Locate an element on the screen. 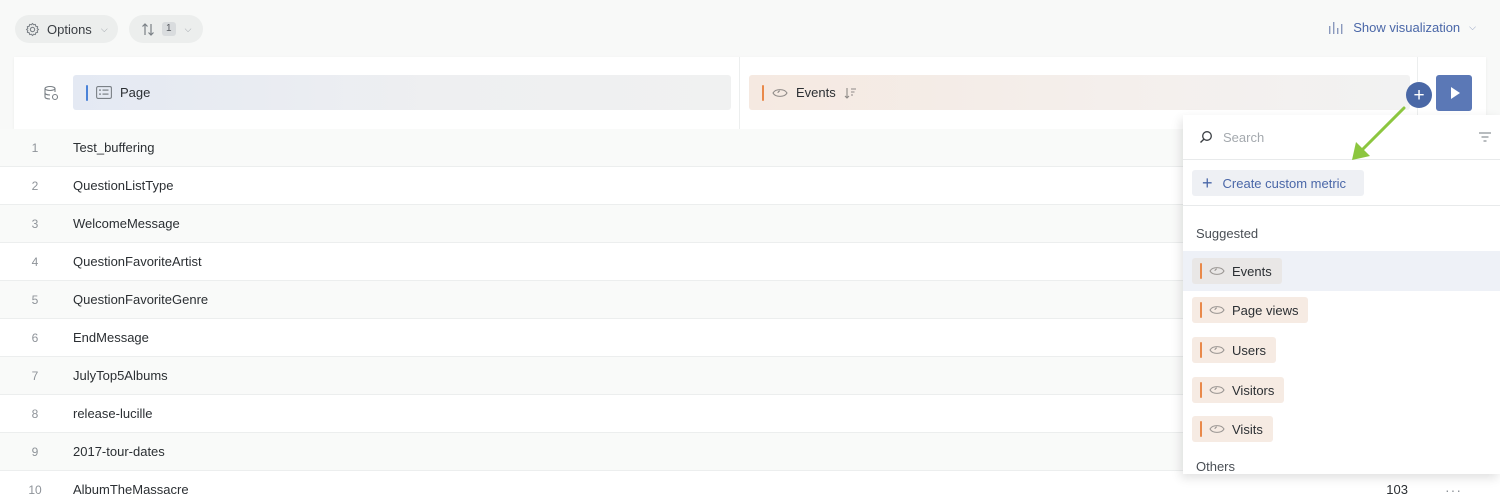  row-number: 8 is located at coordinates (35, 413).